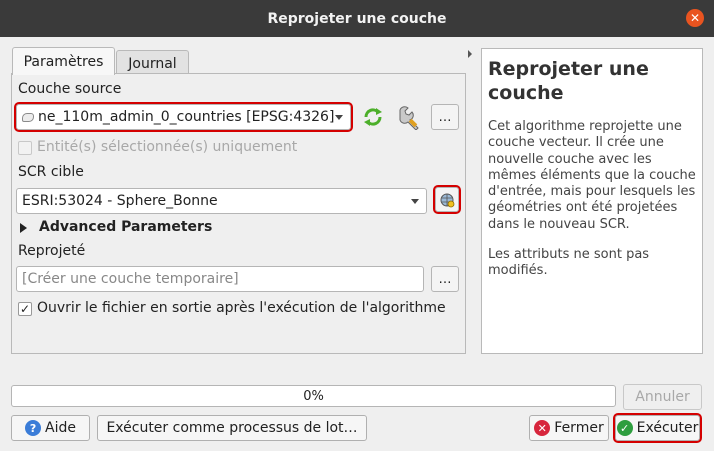 The height and width of the screenshot is (451, 714). Describe the element at coordinates (33, 428) in the screenshot. I see `help-icon: ?` at that location.